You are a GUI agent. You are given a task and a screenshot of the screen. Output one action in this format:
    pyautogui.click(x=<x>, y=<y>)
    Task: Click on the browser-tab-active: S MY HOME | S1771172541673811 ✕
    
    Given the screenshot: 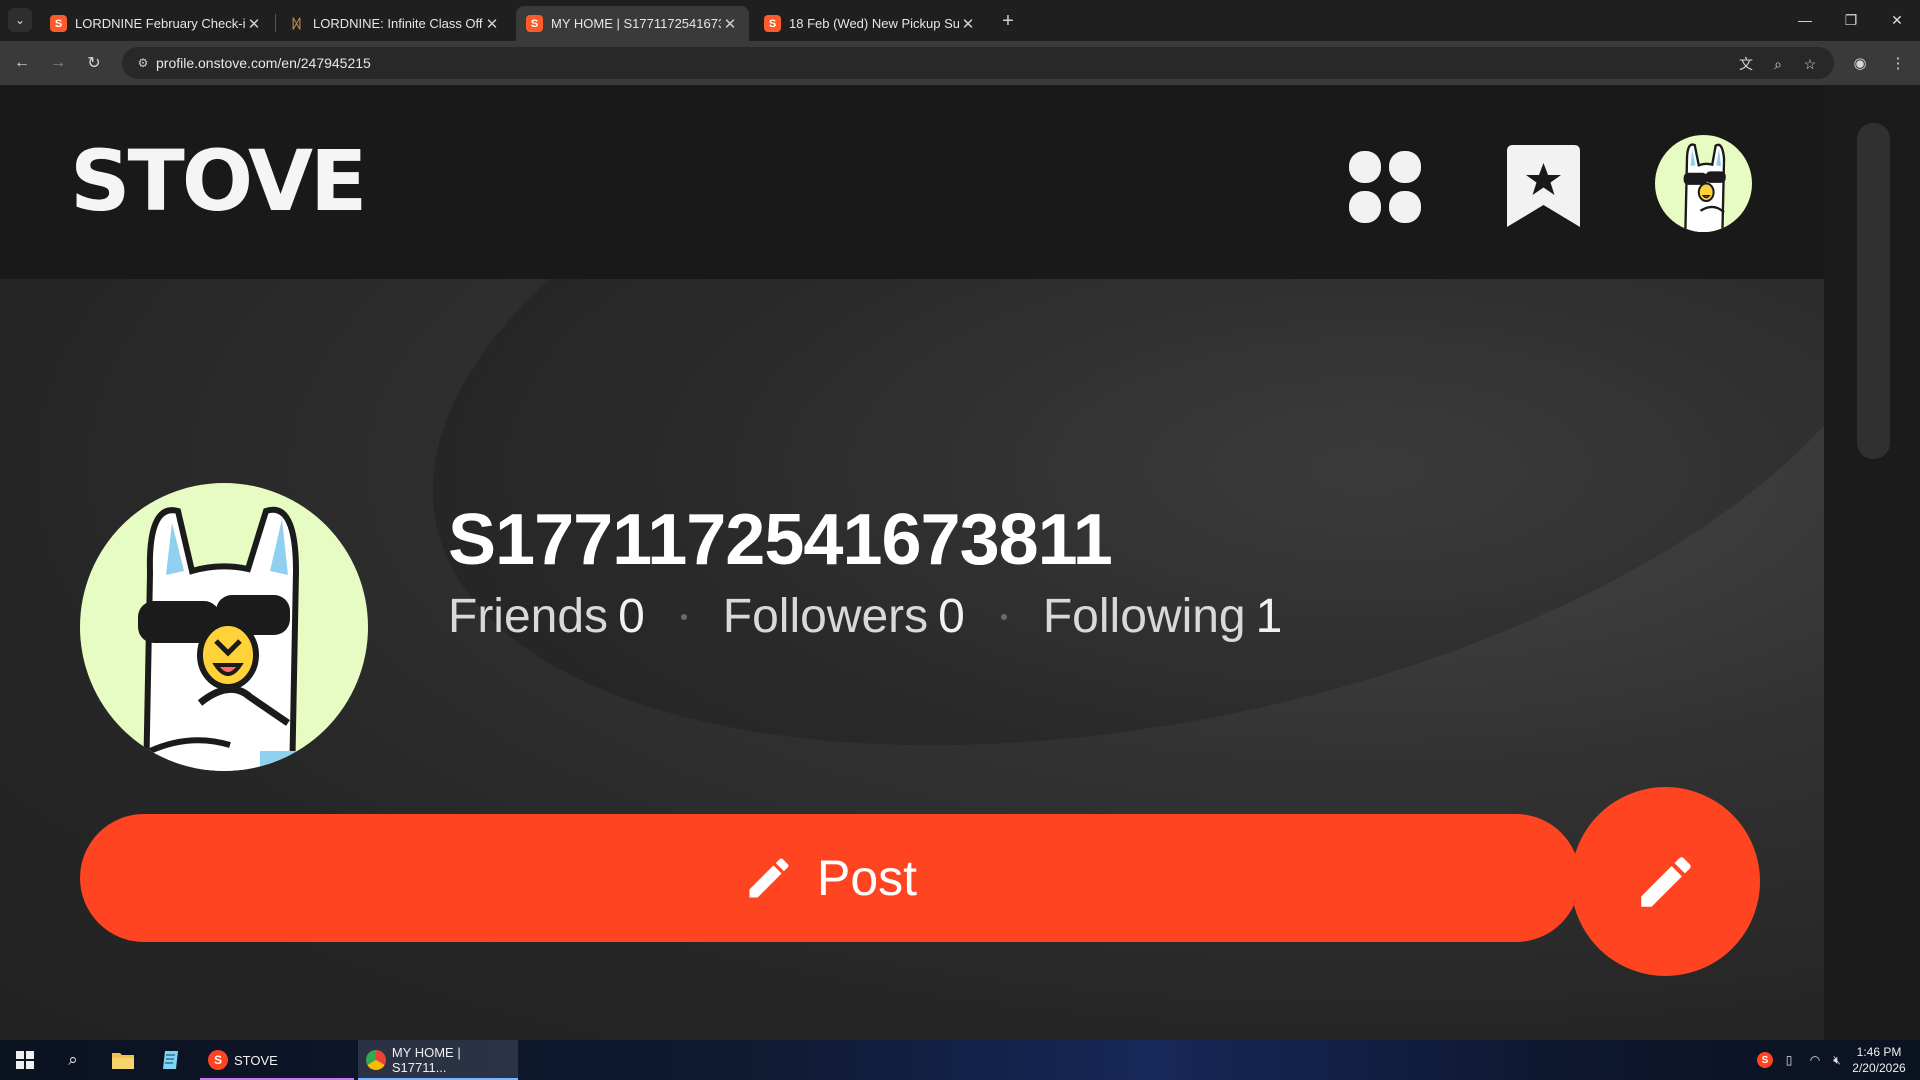 What is the action you would take?
    pyautogui.click(x=632, y=23)
    